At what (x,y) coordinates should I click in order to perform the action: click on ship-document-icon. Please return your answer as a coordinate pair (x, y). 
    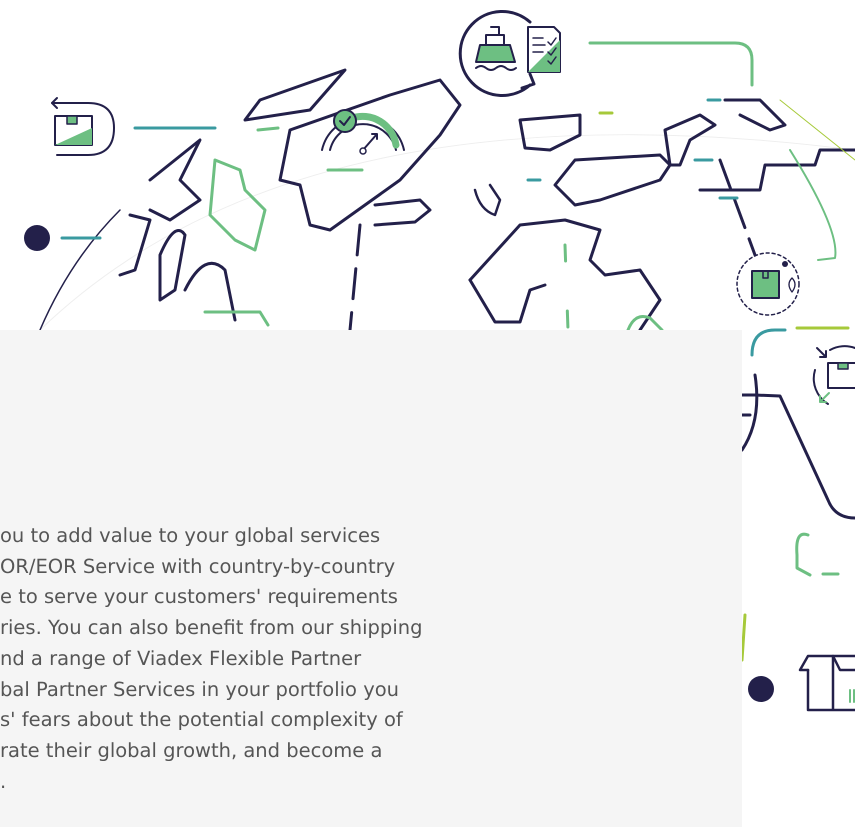
    Looking at the image, I should click on (509, 53).